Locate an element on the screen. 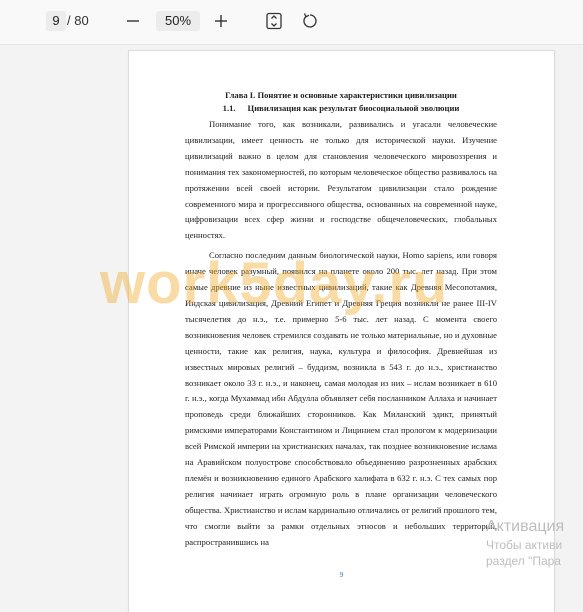  zoom-in-button is located at coordinates (221, 21).